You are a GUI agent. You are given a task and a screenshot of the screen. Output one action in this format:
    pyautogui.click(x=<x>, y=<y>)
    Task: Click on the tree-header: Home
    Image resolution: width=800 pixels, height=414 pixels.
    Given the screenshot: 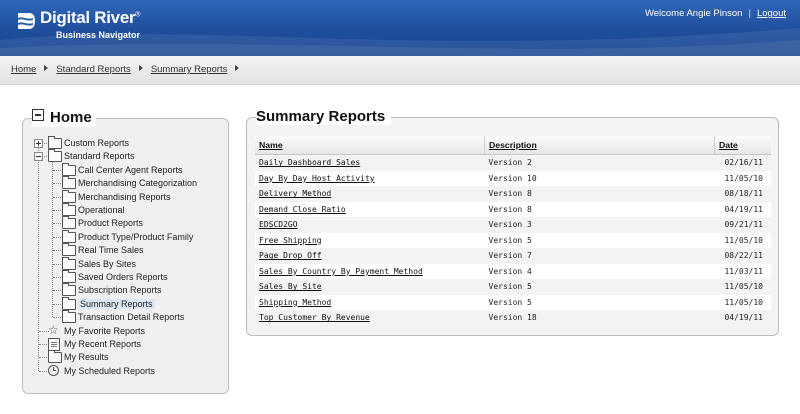 What is the action you would take?
    pyautogui.click(x=64, y=118)
    